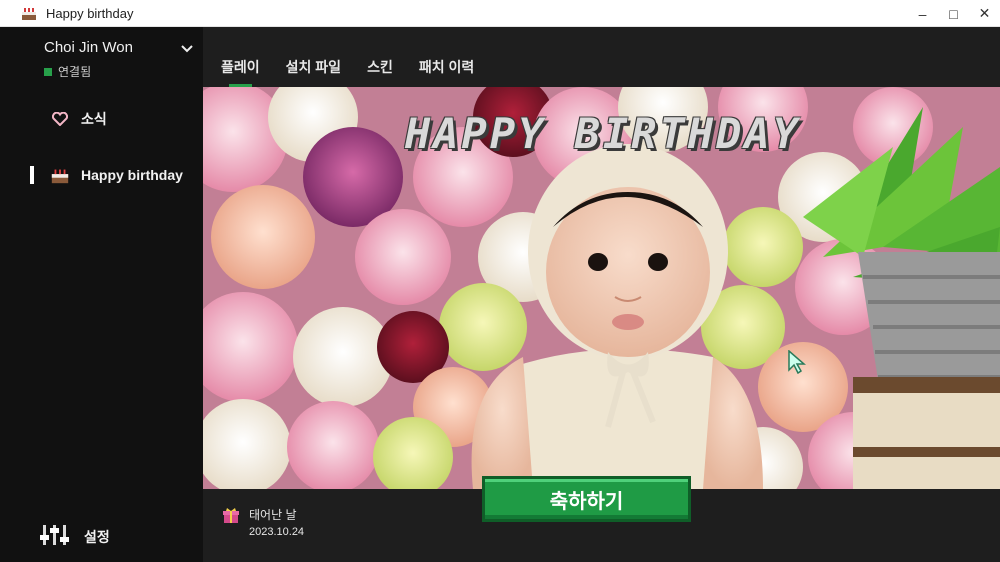 This screenshot has height=562, width=1000. Describe the element at coordinates (90, 13) in the screenshot. I see `window-title: Happy birthday` at that location.